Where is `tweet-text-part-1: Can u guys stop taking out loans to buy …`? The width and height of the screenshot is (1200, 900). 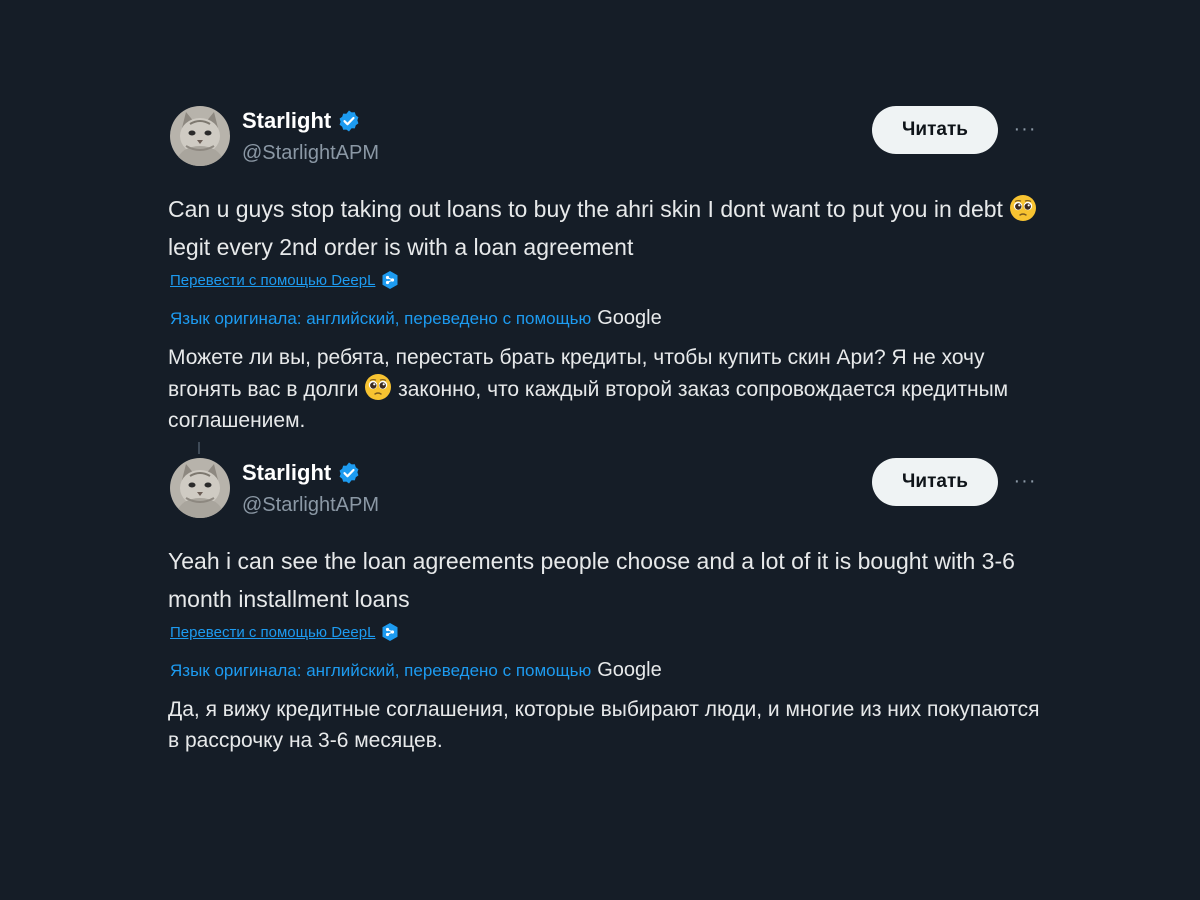 tweet-text-part-1: Can u guys stop taking out loans to buy … is located at coordinates (585, 209).